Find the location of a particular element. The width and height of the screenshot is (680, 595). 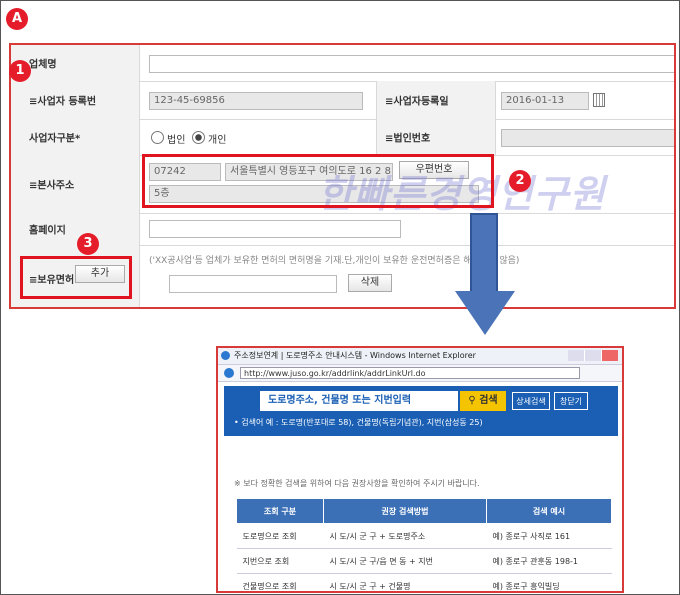

ie-page-icon is located at coordinates (229, 373).